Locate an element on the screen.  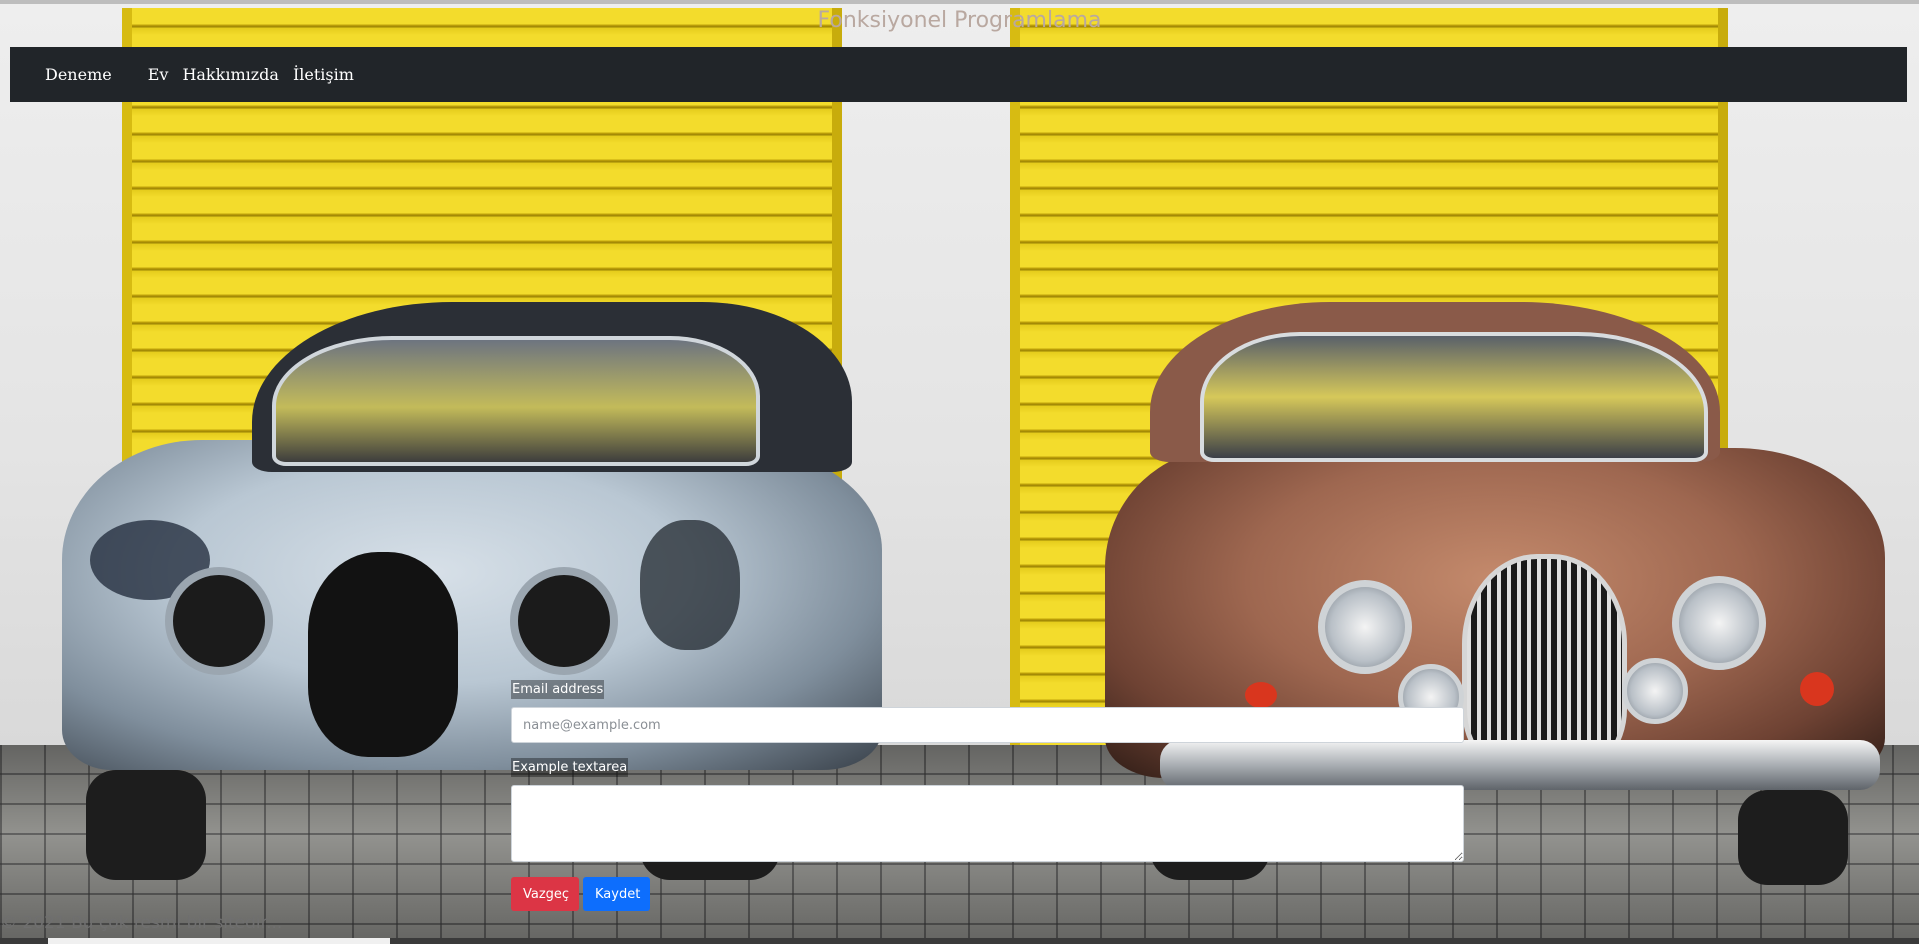
save-button: Kaydet is located at coordinates (616, 894).